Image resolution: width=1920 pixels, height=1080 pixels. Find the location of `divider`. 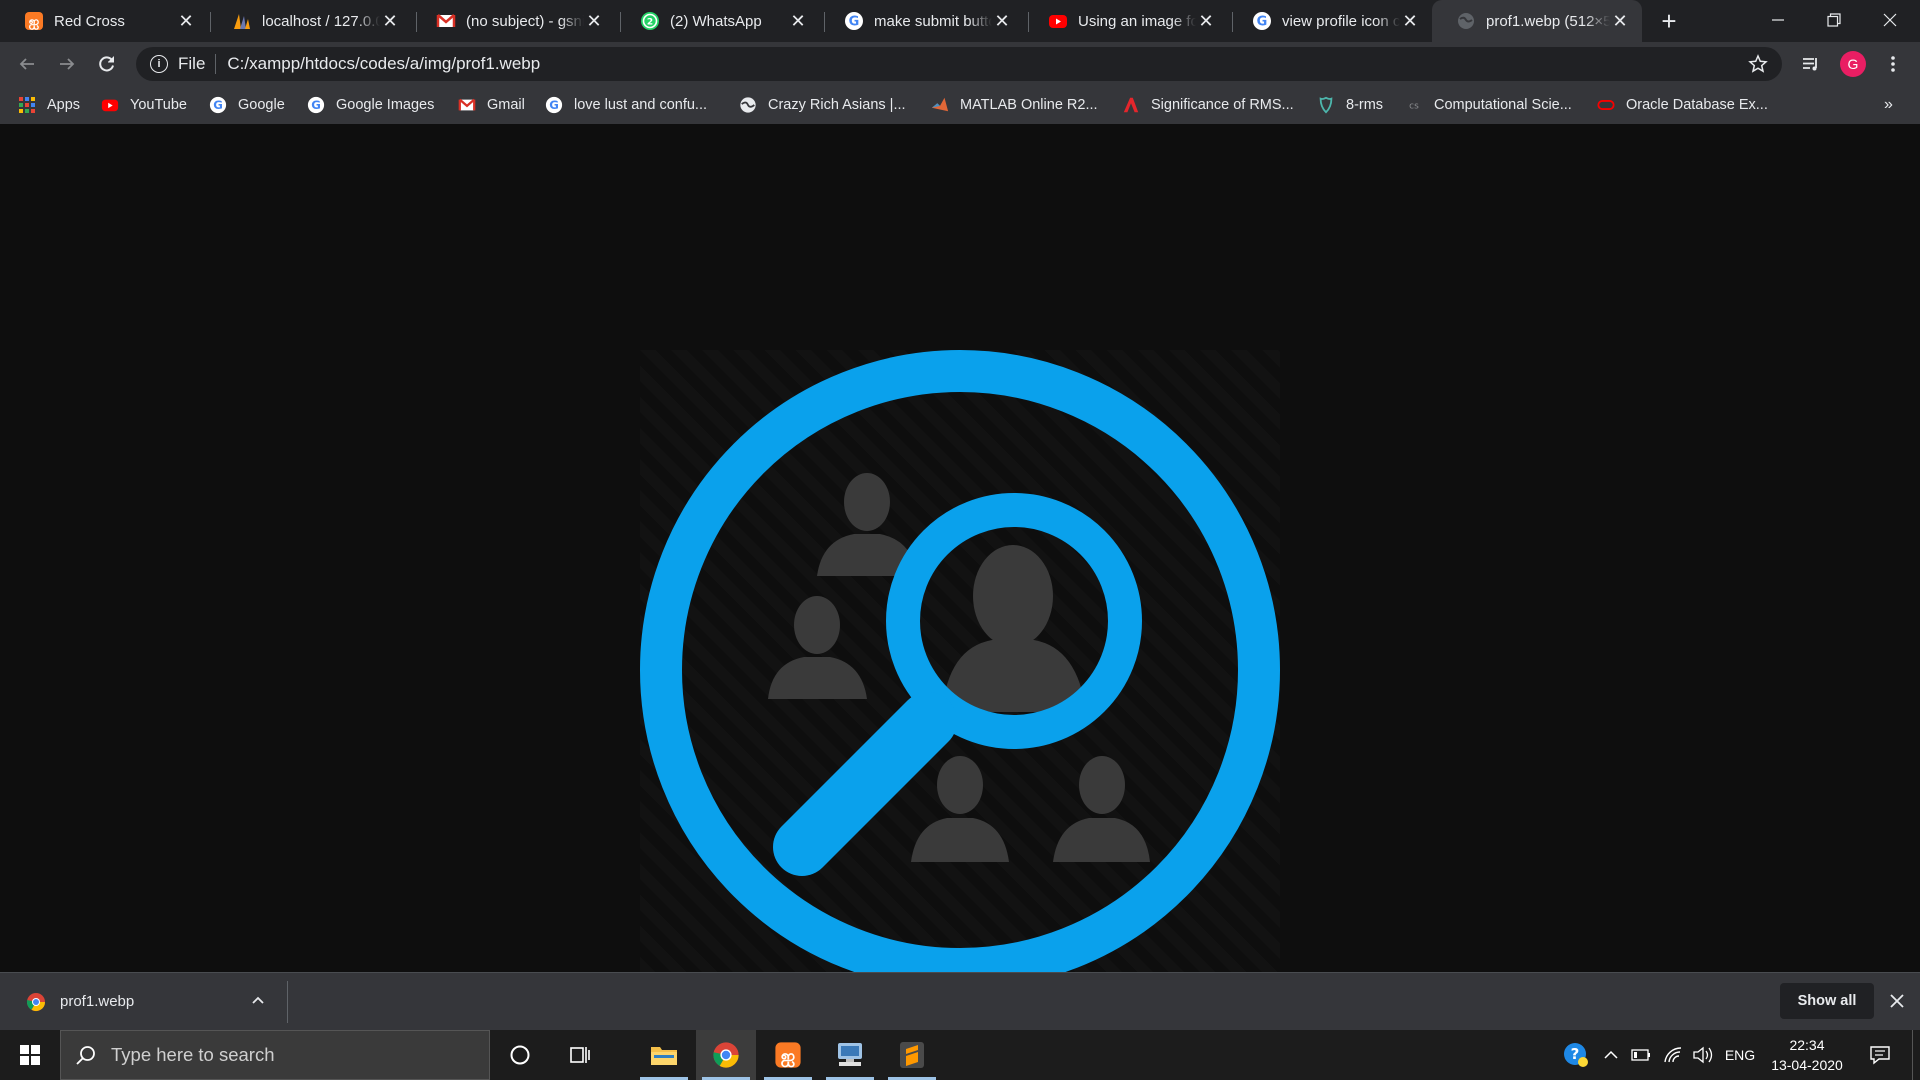

divider is located at coordinates (287, 1002).